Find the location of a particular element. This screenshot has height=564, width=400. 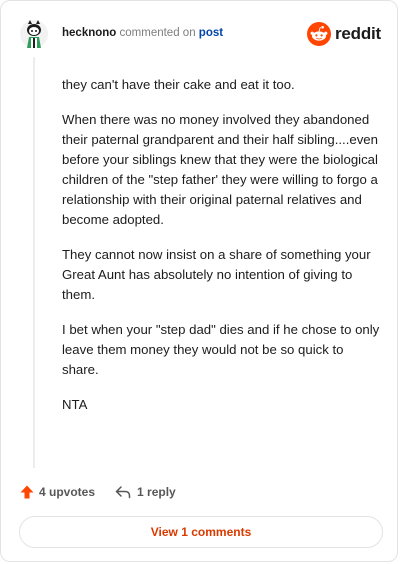

reply-button: 1 reply is located at coordinates (145, 492).